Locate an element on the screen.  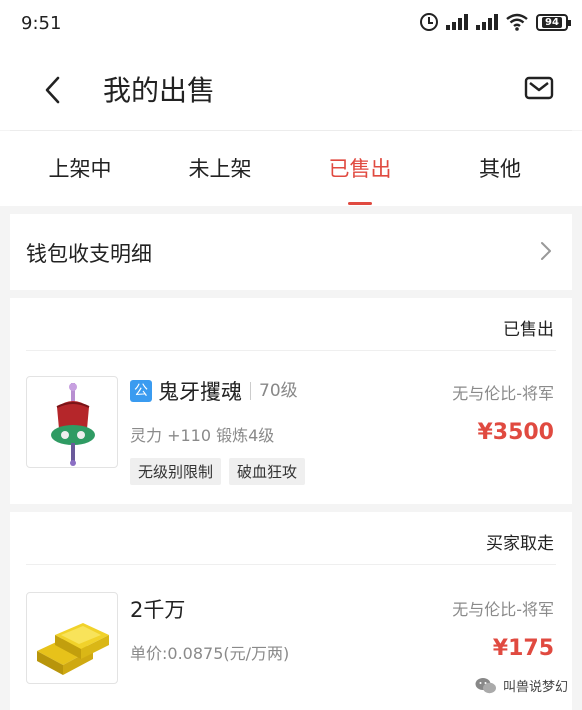
back-icon is located at coordinates (54, 90).